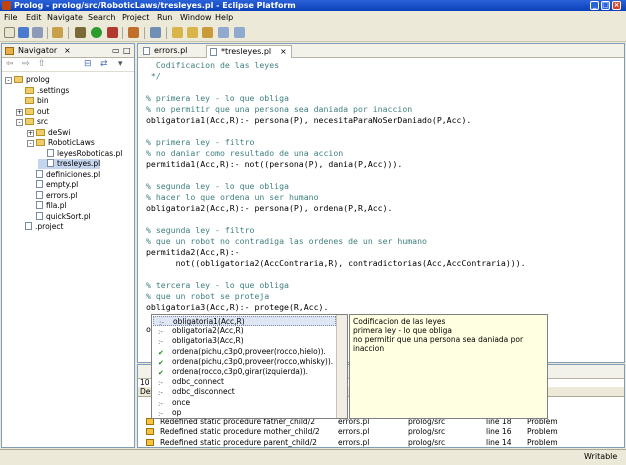 Image resolution: width=626 pixels, height=465 pixels. What do you see at coordinates (249, 351) in the screenshot?
I see `content-assist-label: ordena(pichu,c3p0,proveer(rocco,hielo)).` at bounding box center [249, 351].